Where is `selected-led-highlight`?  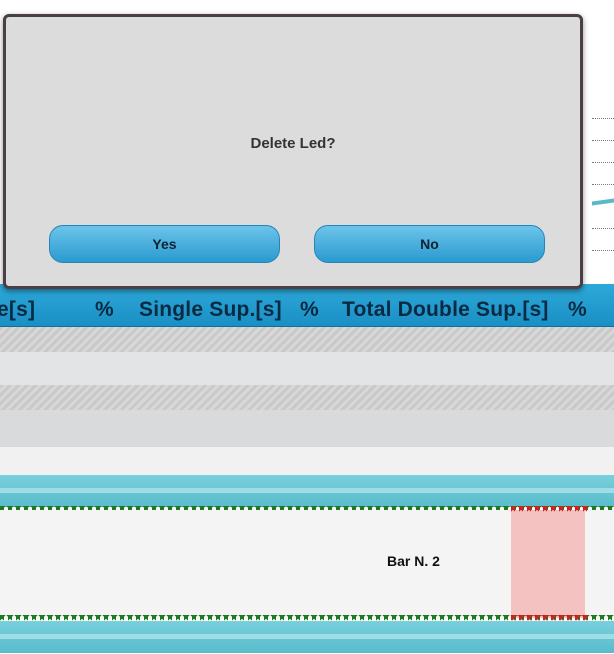
selected-led-highlight is located at coordinates (548, 564).